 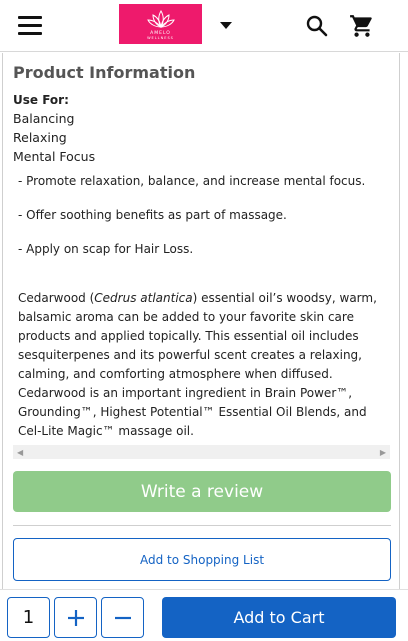 I want to click on lotus-icon, so click(x=160, y=19).